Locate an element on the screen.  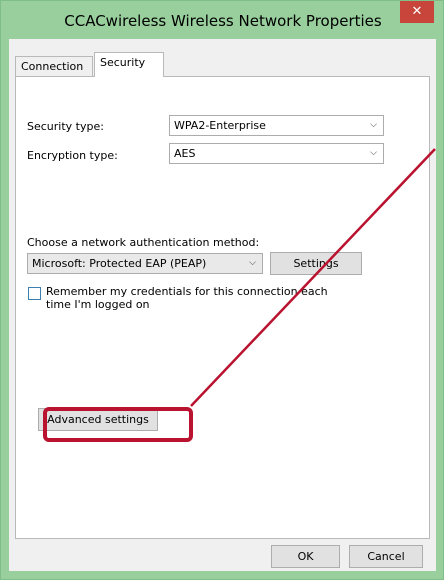
tab-security: Security is located at coordinates (129, 64).